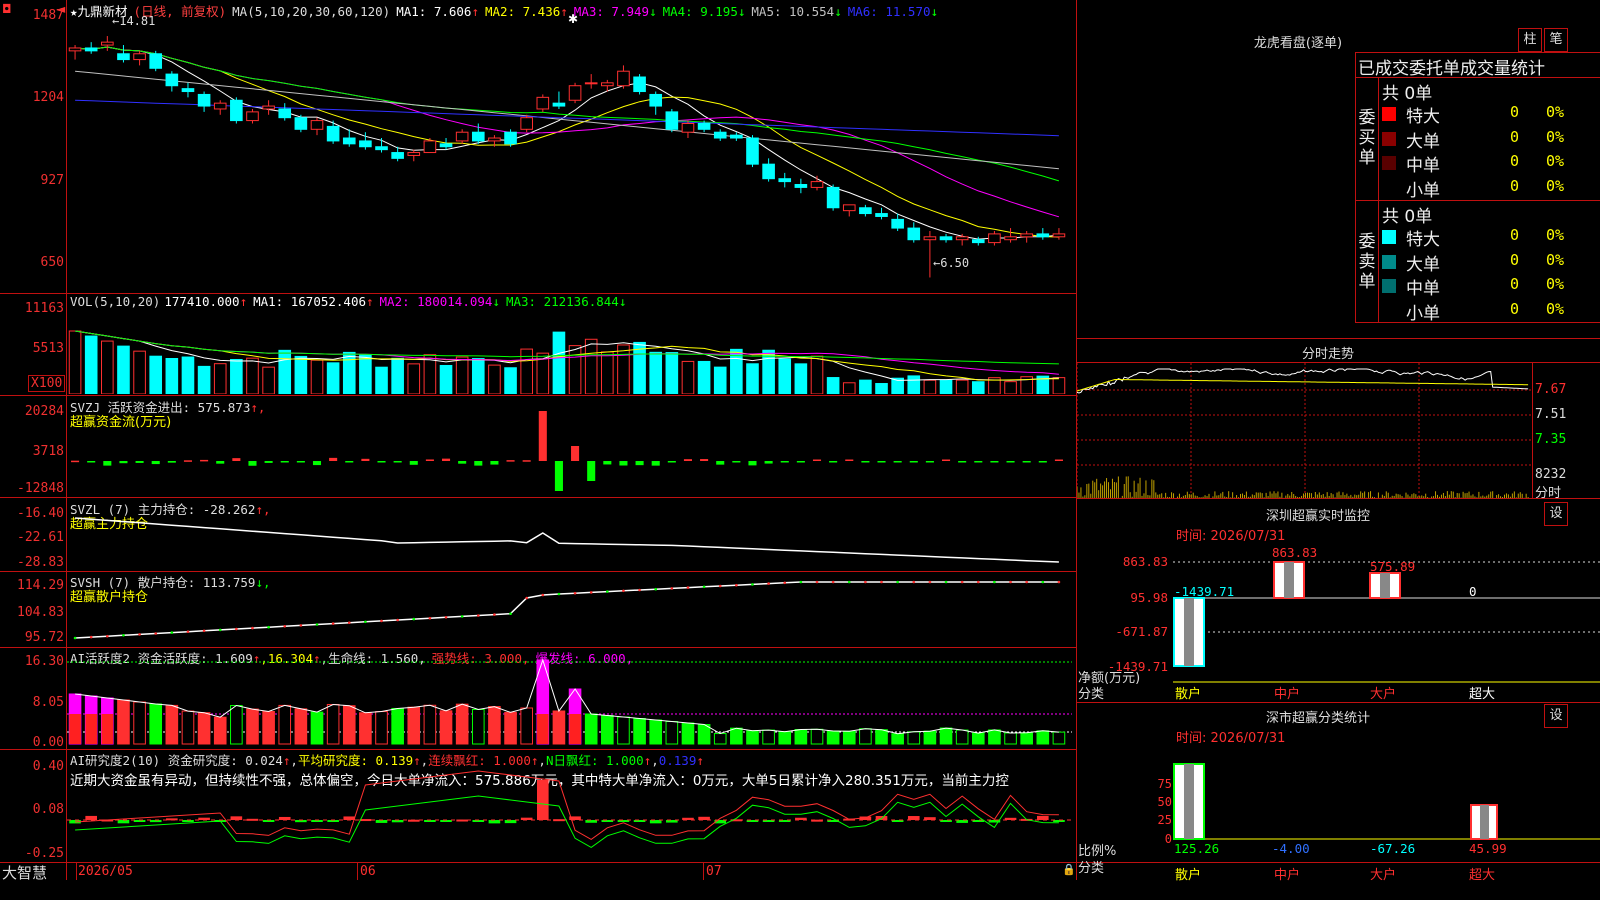 Image resolution: width=1600 pixels, height=900 pixels. I want to click on lhkp-title: 龙虎看盘(逐单), so click(1298, 43).